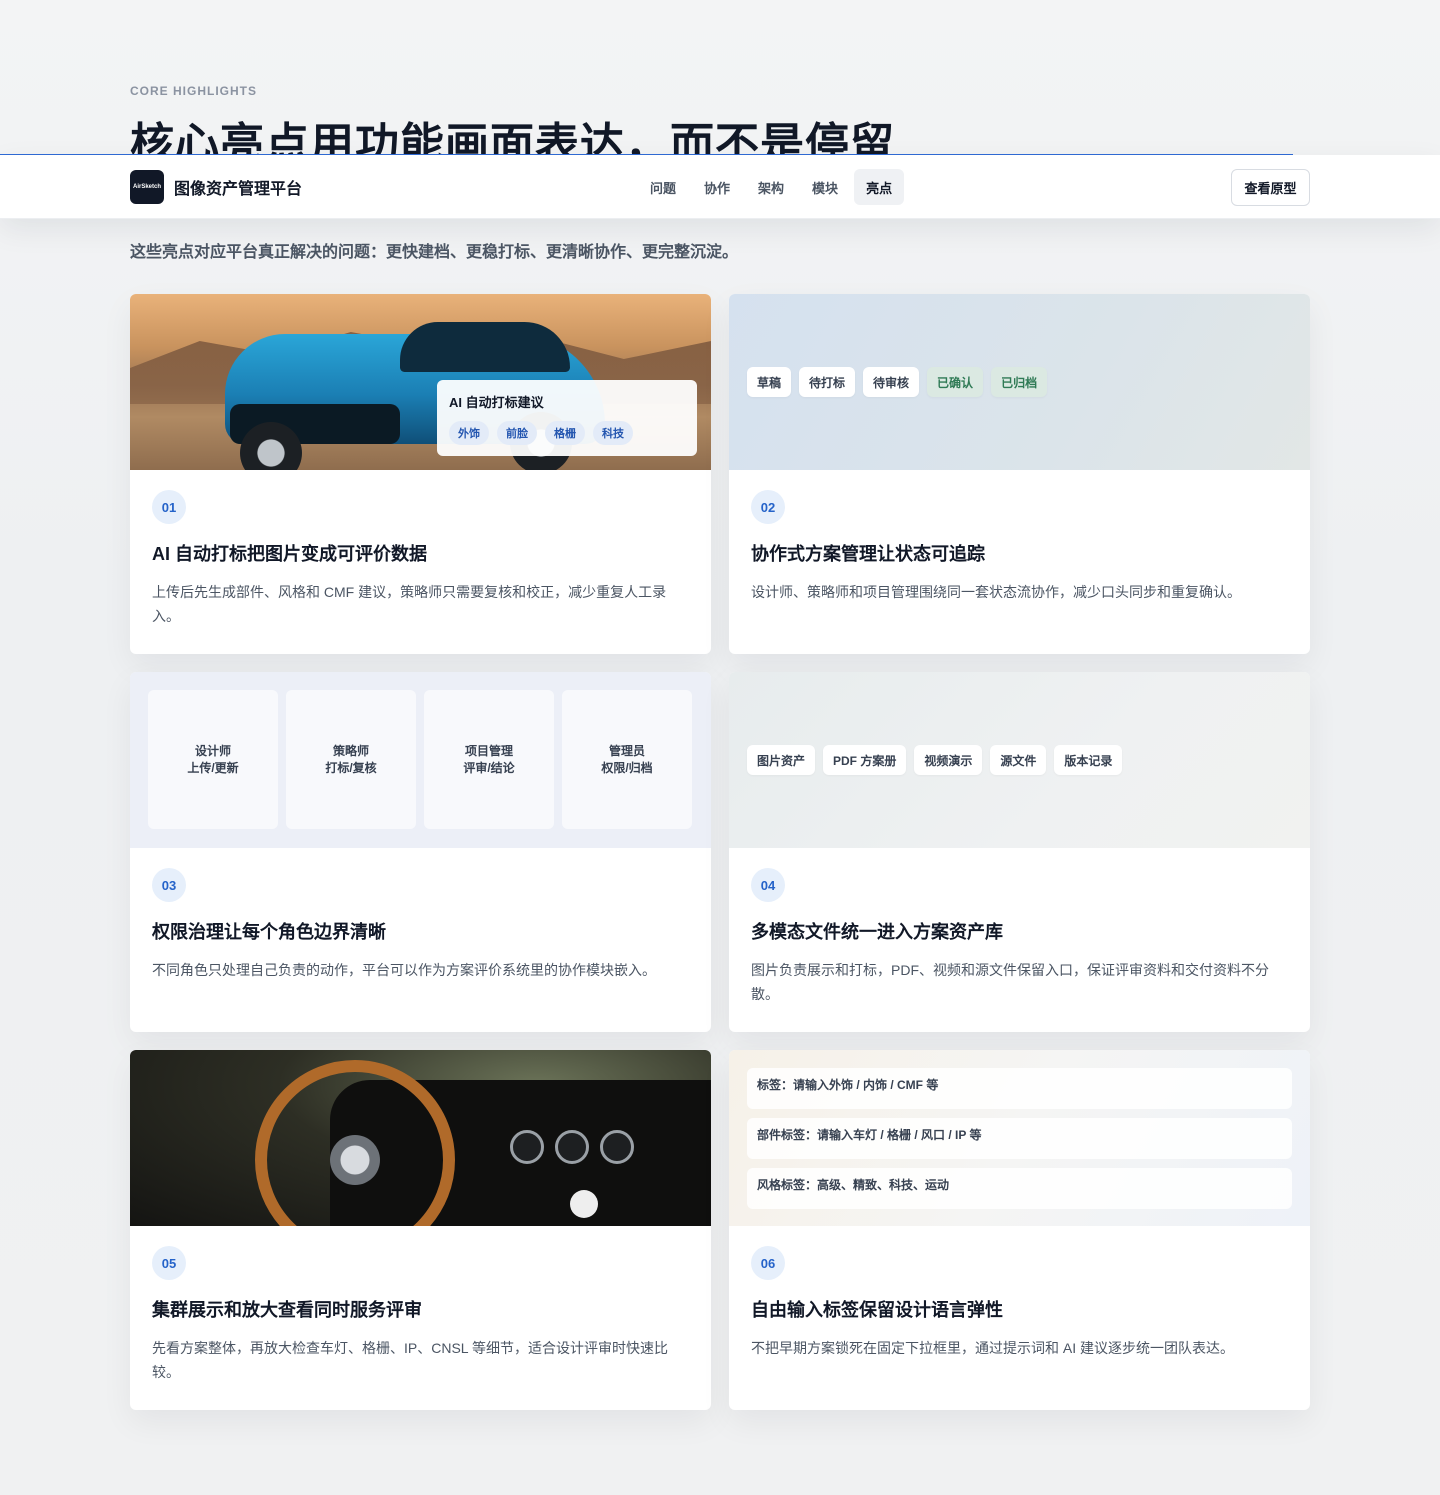 The height and width of the screenshot is (1495, 1440). I want to click on card-number: 06, so click(768, 1263).